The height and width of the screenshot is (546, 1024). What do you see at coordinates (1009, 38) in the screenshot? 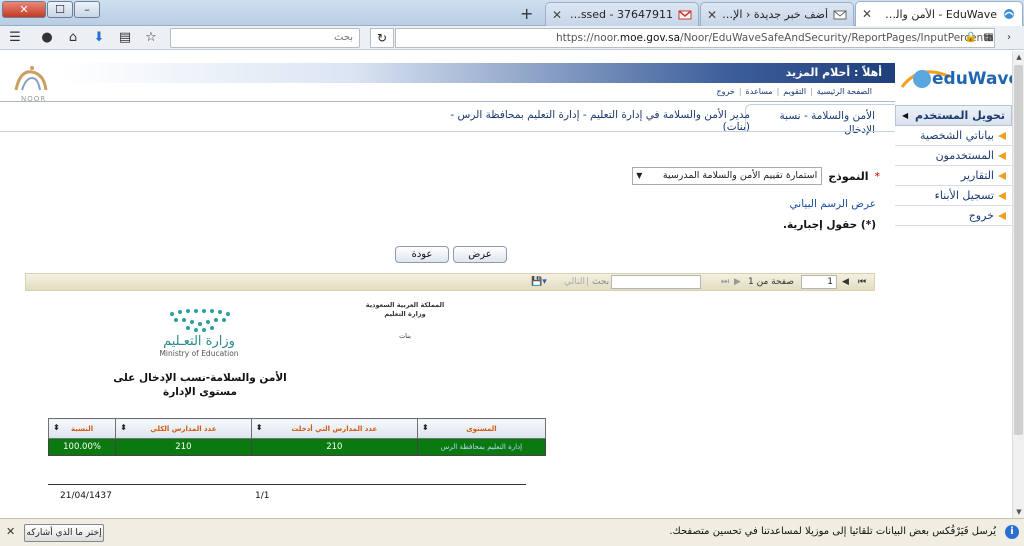
I see `chevron-right-icon: ›` at bounding box center [1009, 38].